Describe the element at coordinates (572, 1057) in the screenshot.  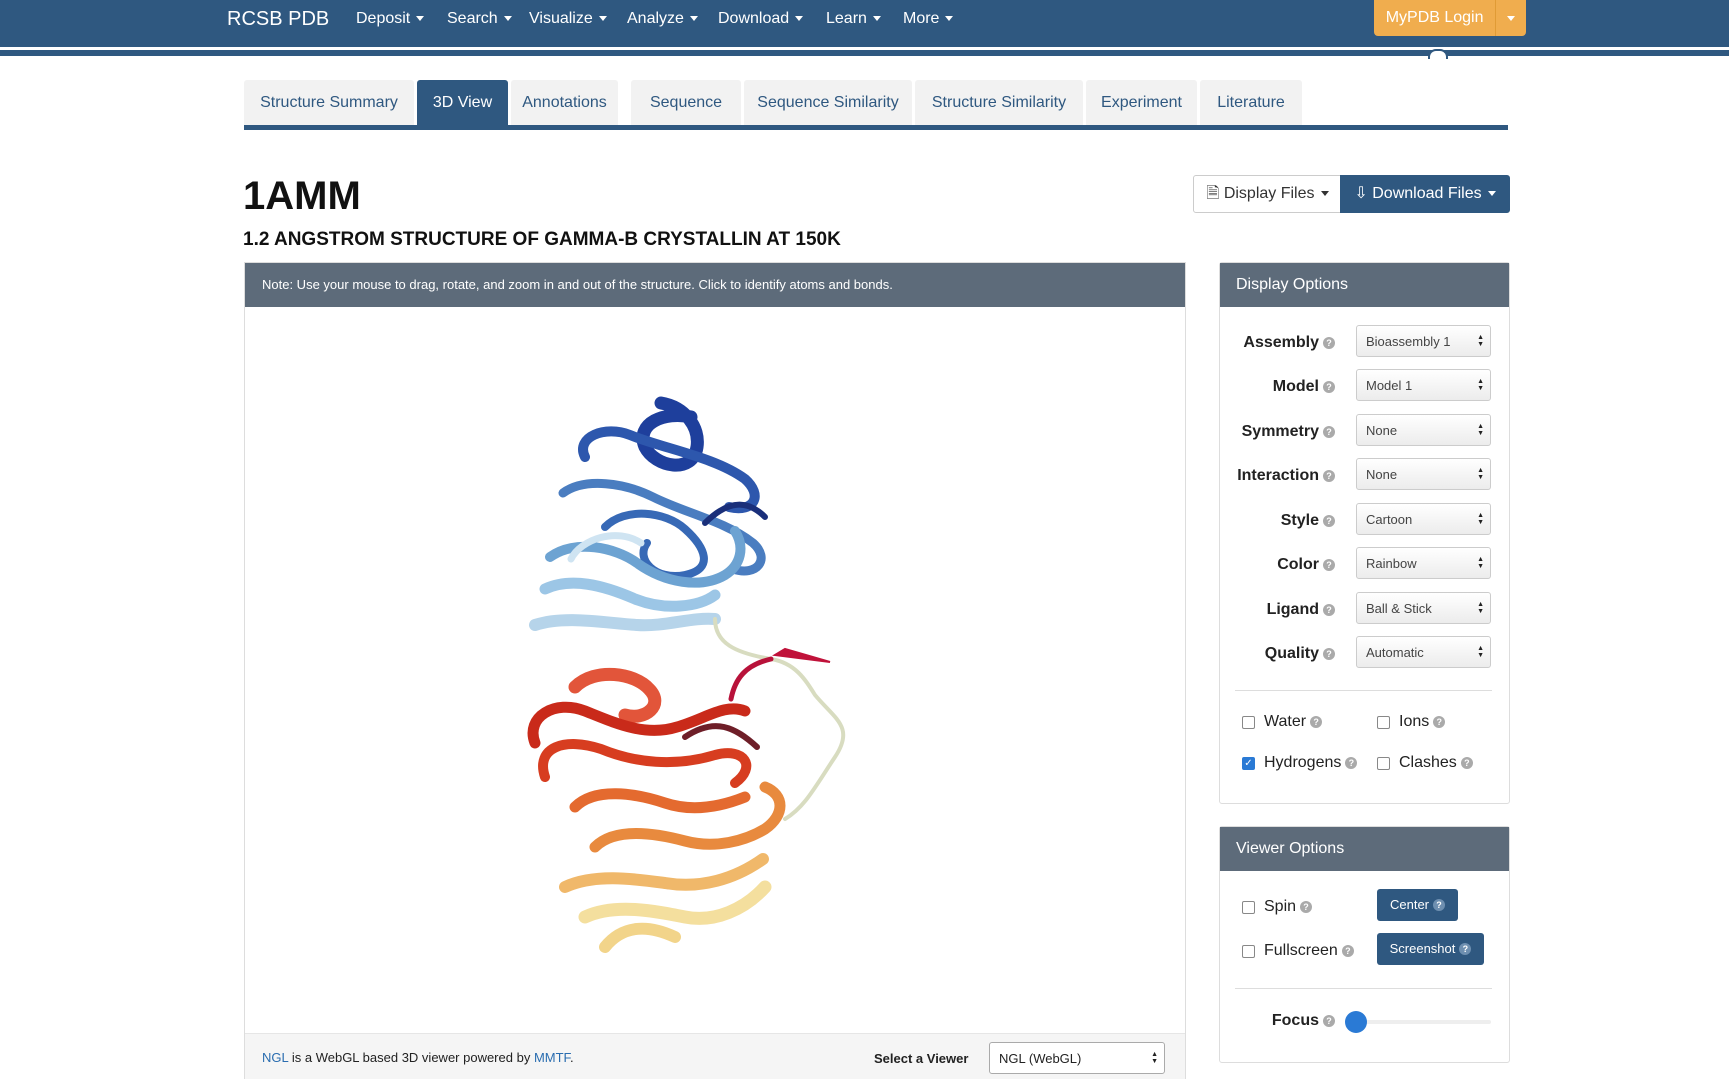
I see `viewer-credit-end: .` at that location.